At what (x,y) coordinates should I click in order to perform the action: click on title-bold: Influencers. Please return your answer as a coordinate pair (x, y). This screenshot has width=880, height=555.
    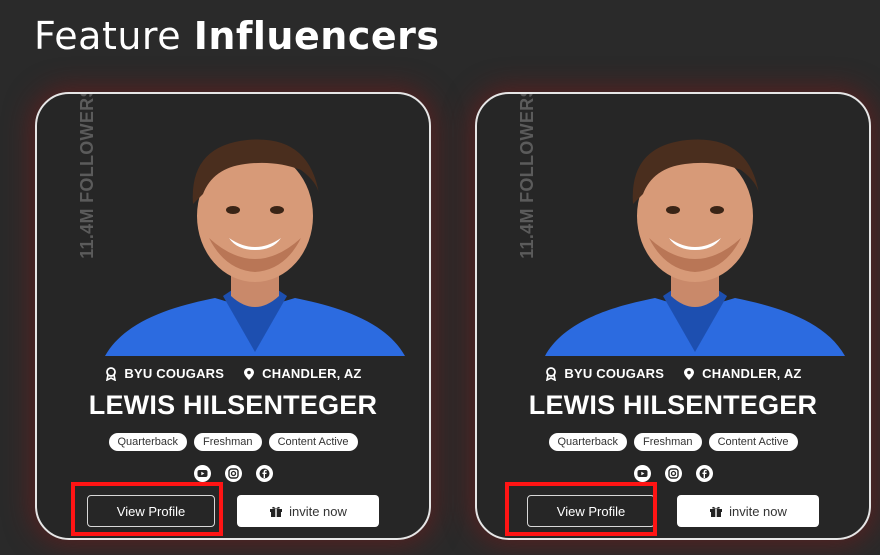
    Looking at the image, I should click on (316, 36).